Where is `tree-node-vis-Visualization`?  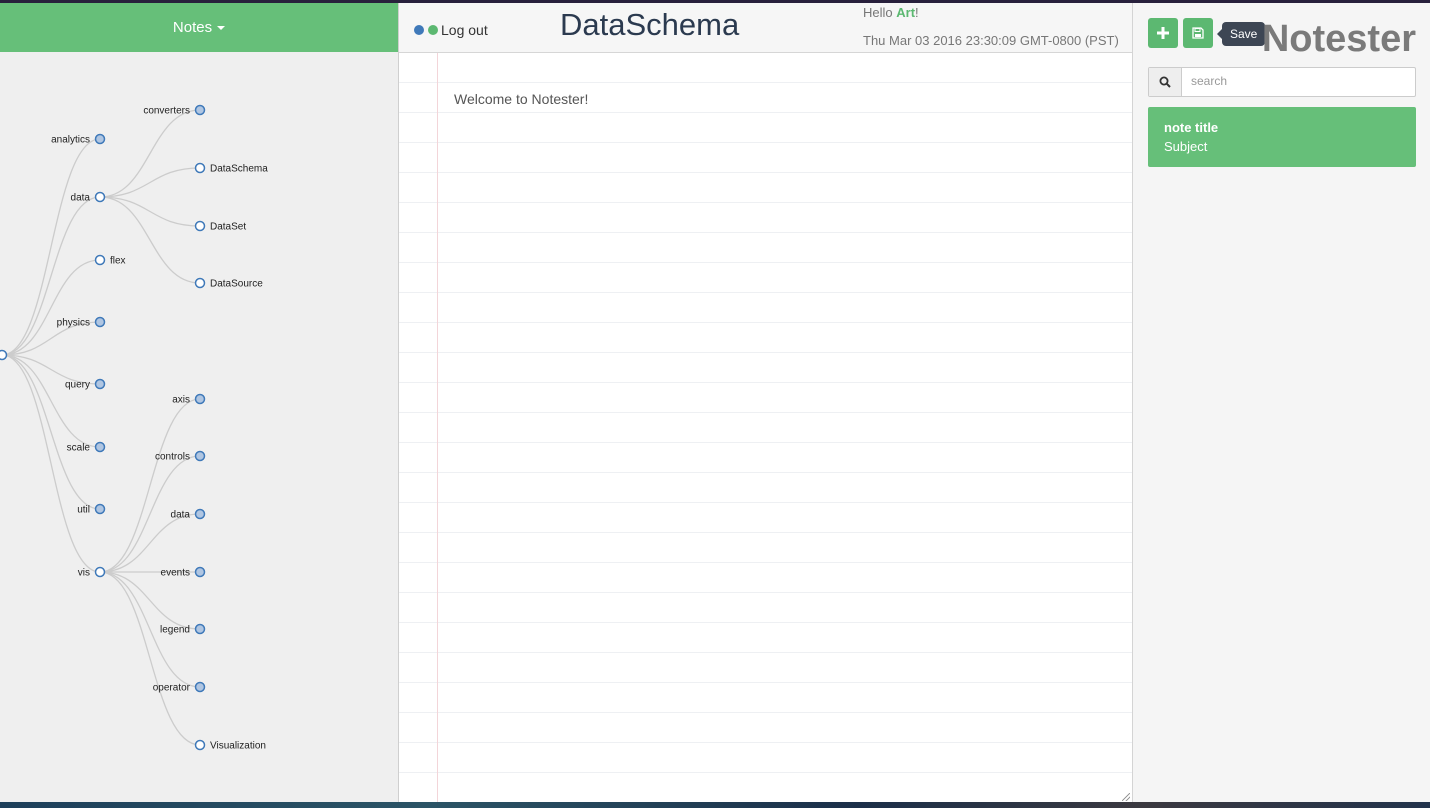
tree-node-vis-Visualization is located at coordinates (200, 745).